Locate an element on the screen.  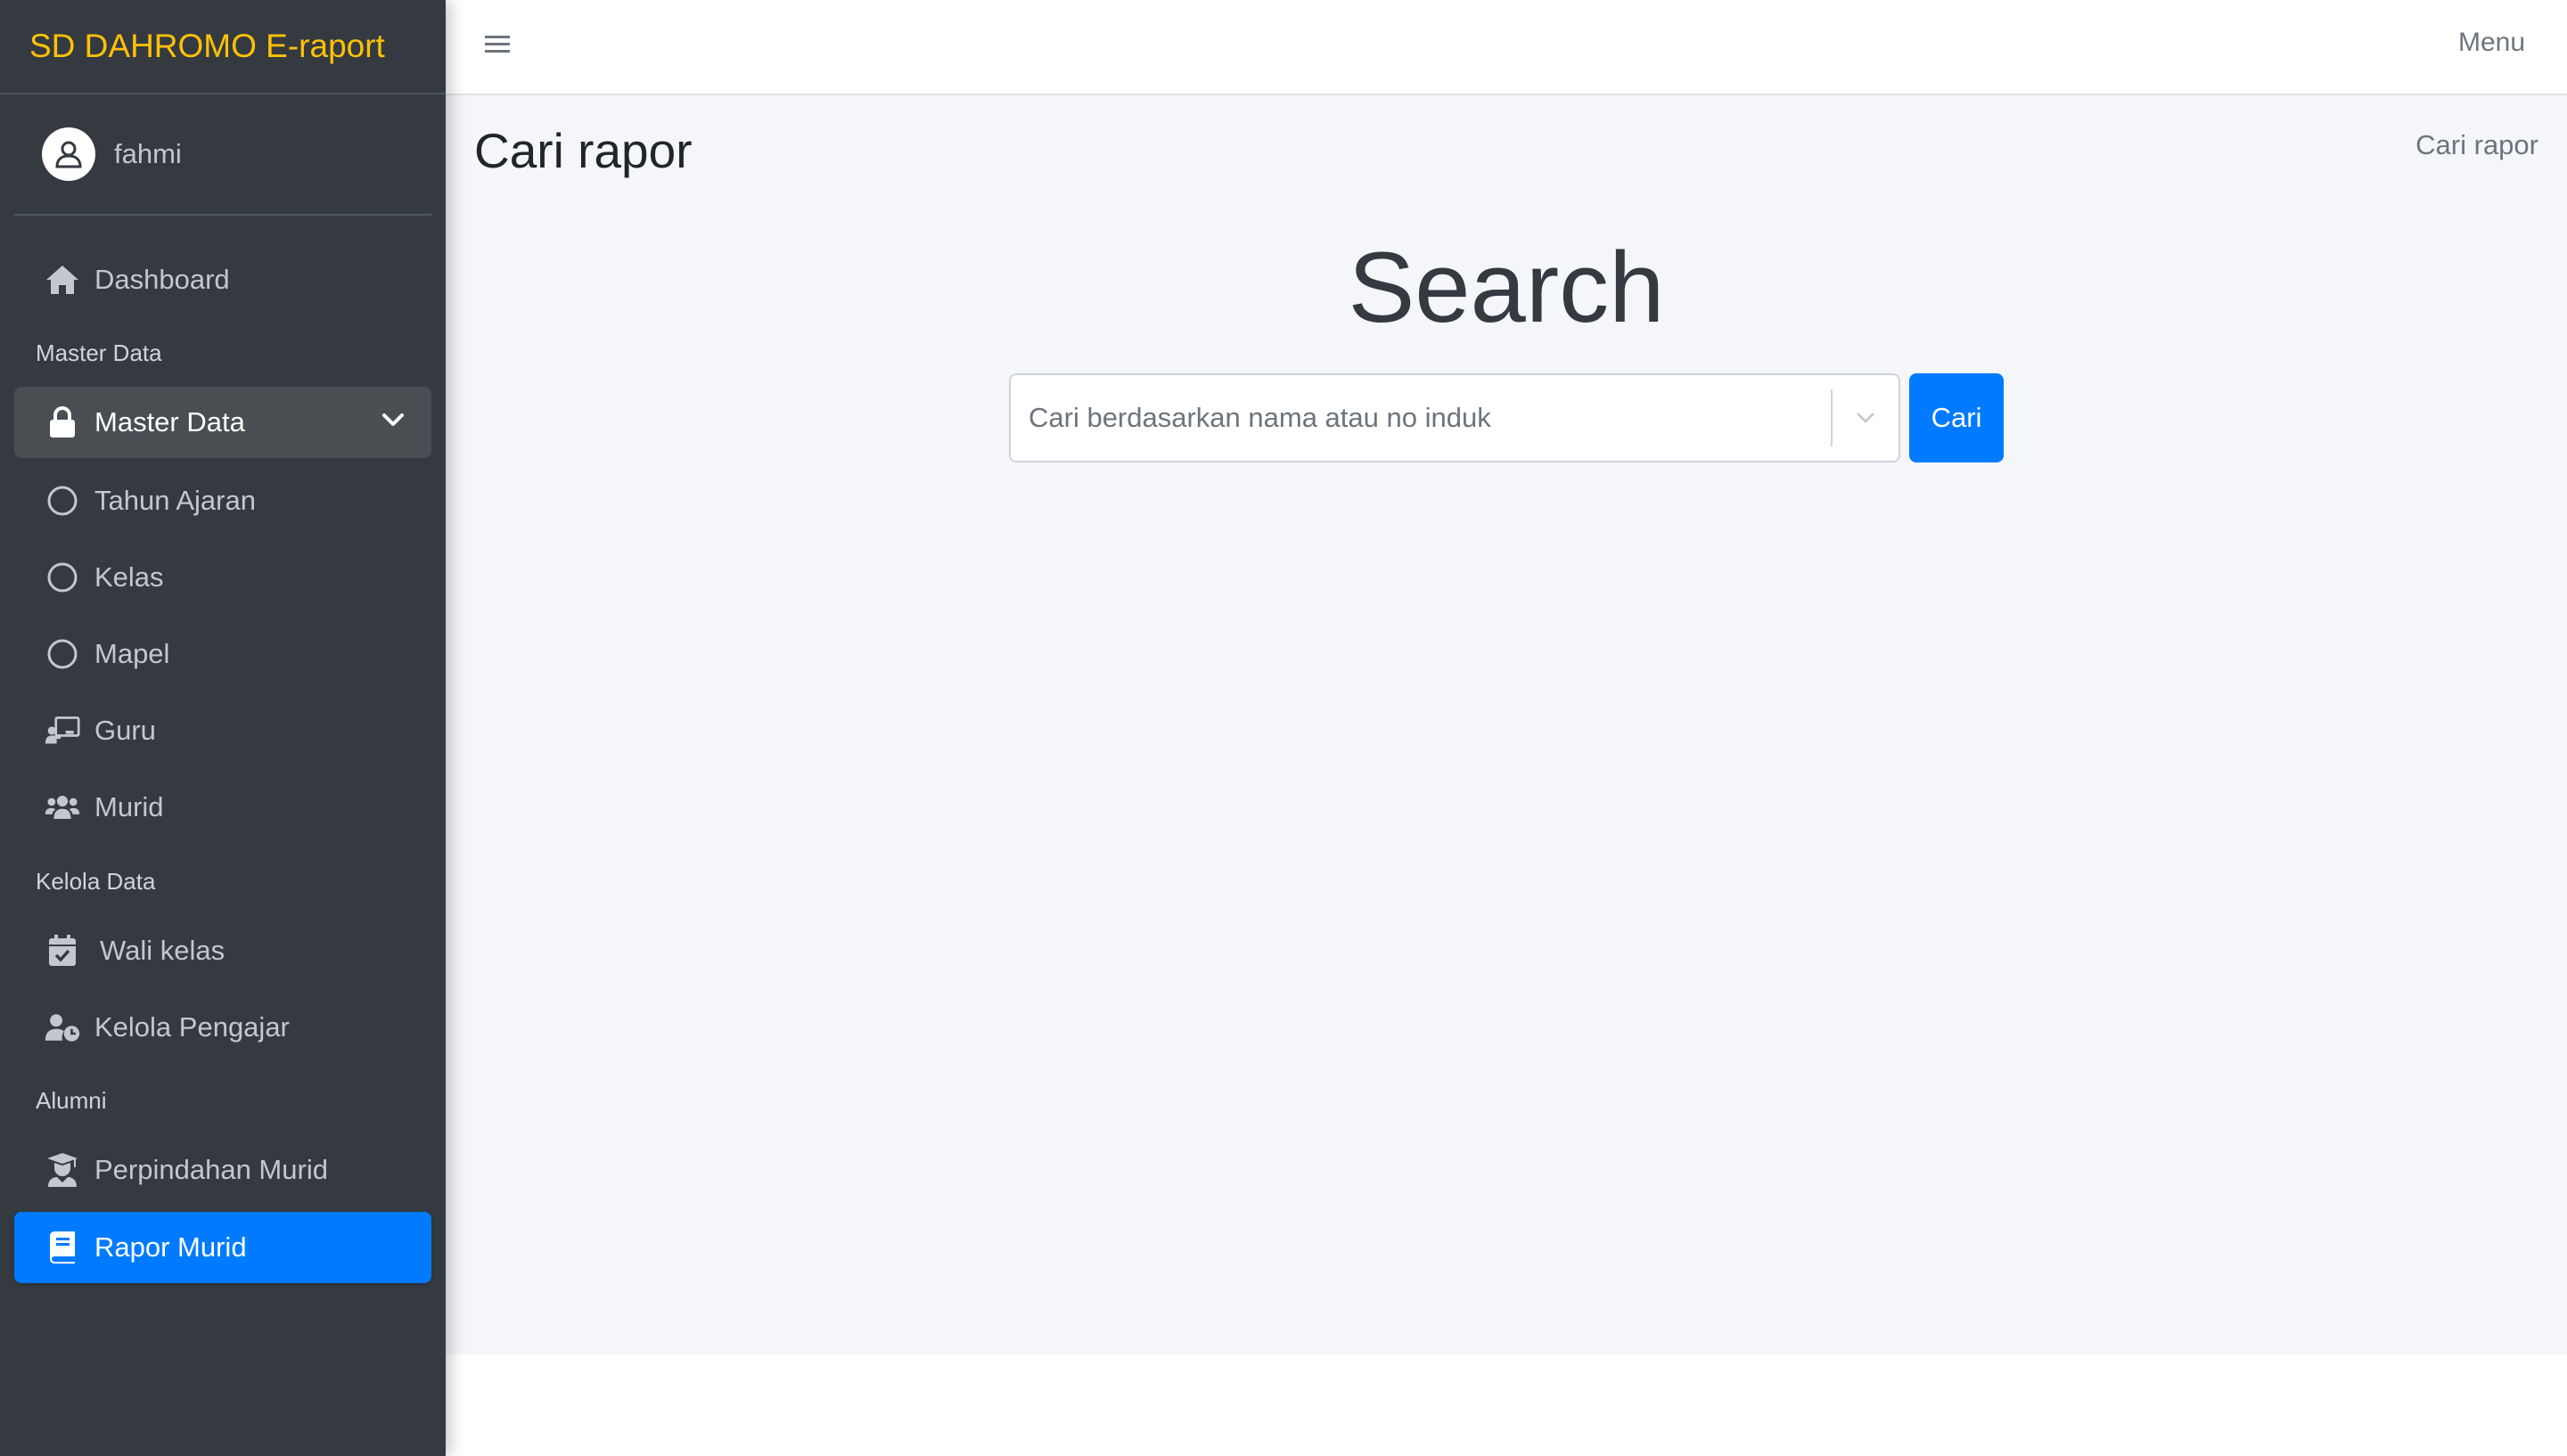
sidebar-item-label: Murid is located at coordinates (129, 806).